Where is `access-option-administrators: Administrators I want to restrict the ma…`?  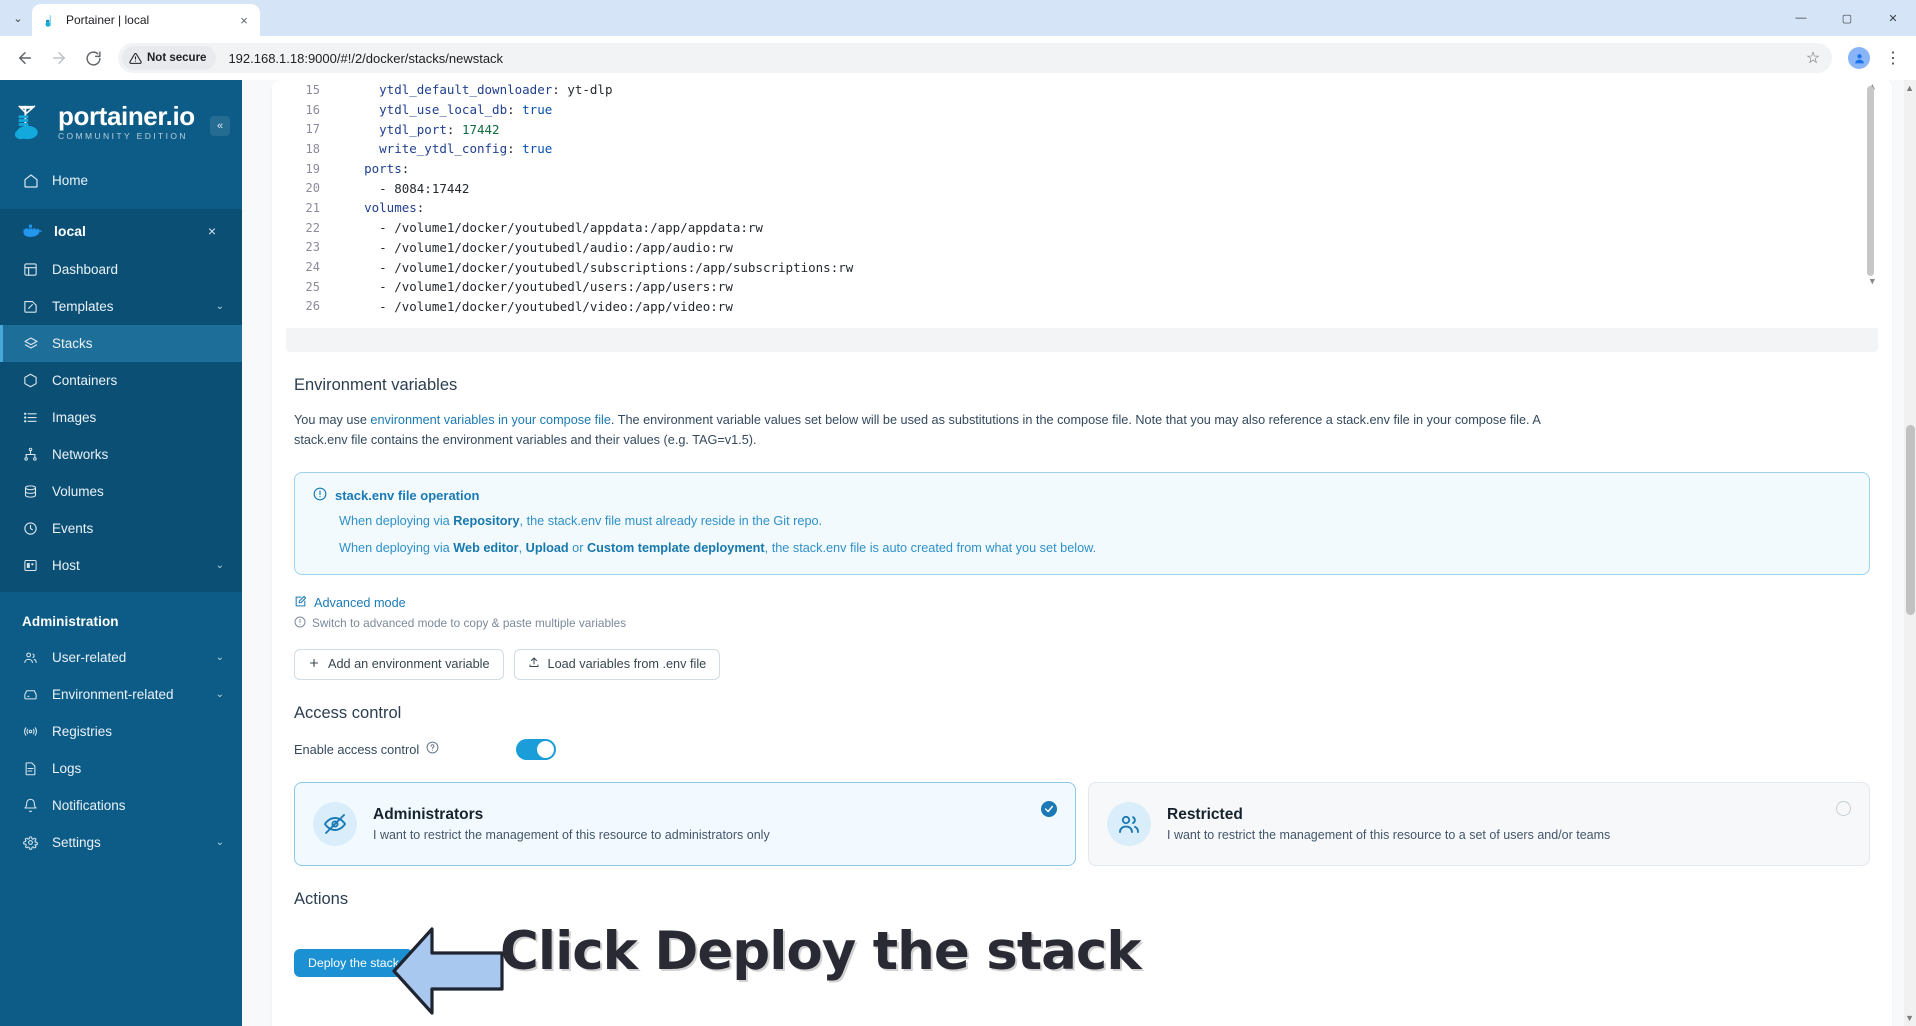 access-option-administrators: Administrators I want to restrict the ma… is located at coordinates (685, 823).